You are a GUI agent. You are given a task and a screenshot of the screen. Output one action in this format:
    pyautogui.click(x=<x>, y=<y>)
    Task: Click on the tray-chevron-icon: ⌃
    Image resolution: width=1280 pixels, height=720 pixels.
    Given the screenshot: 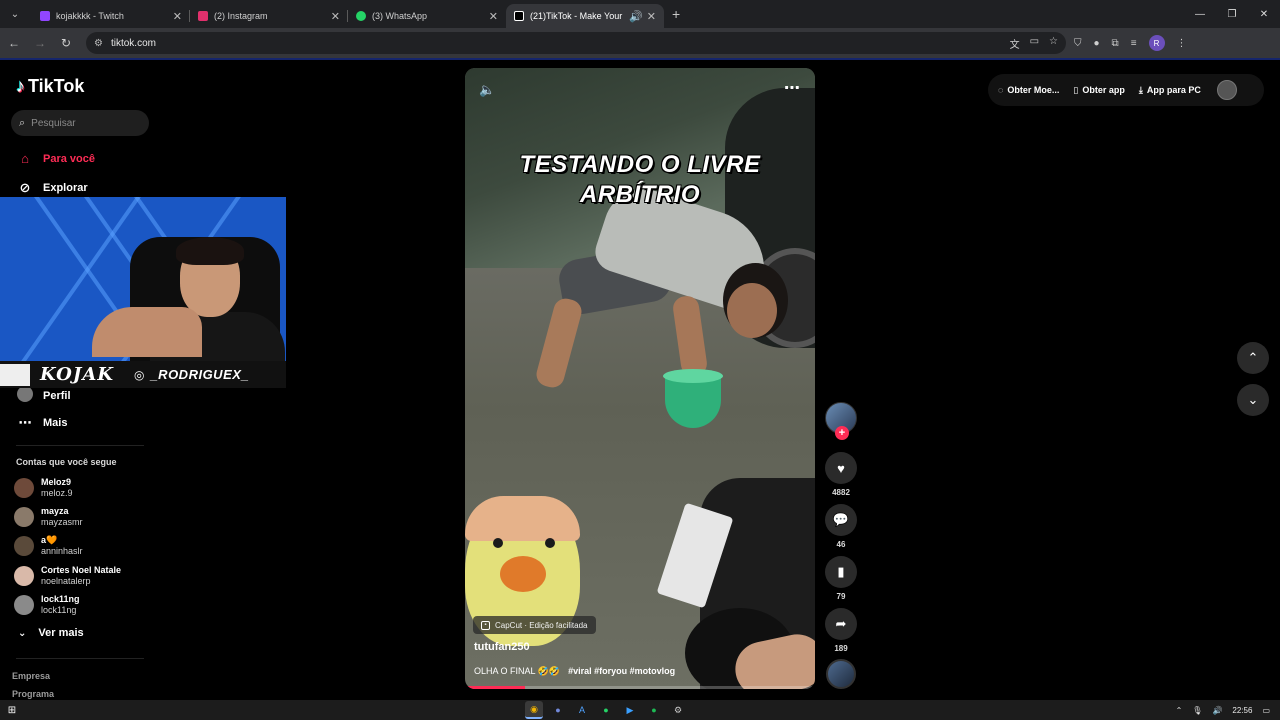 What is the action you would take?
    pyautogui.click(x=1179, y=710)
    